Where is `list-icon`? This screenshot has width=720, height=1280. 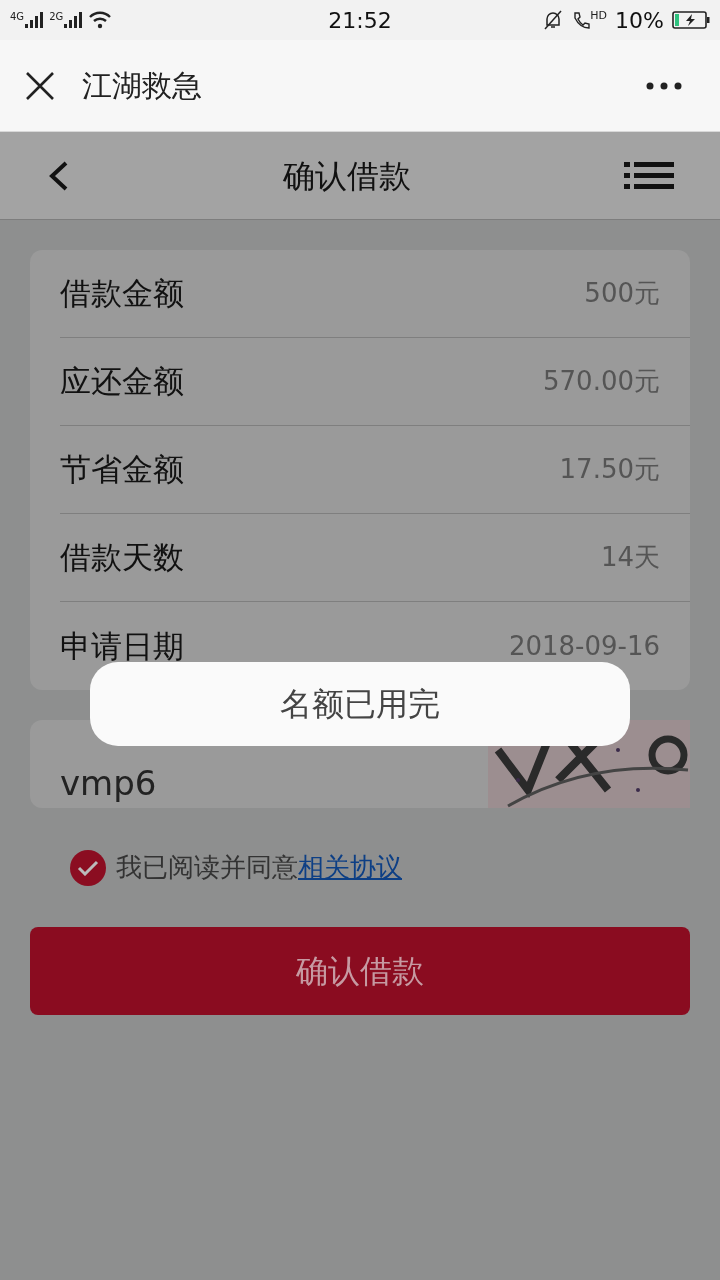
list-icon is located at coordinates (649, 175).